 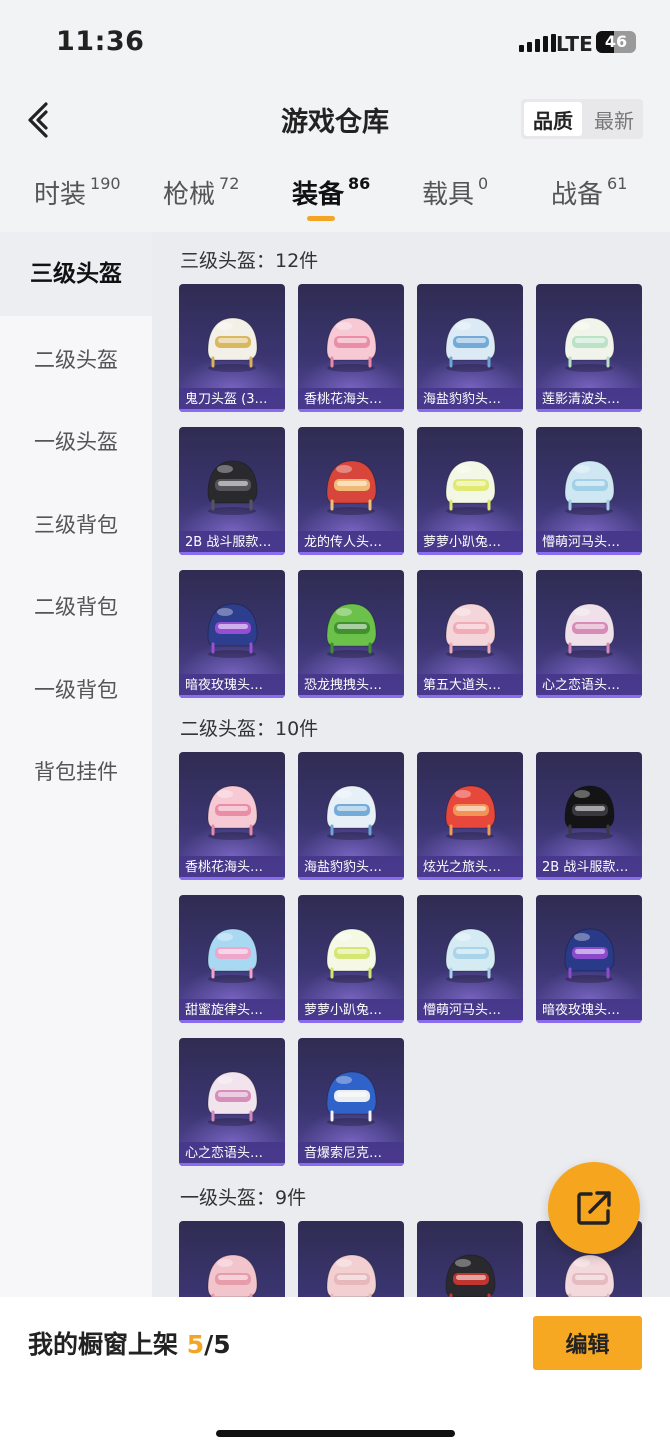 I want to click on category-tabs: 时装 190 枪械 72 装备 86 载具 0 战备 61, so click(x=335, y=200).